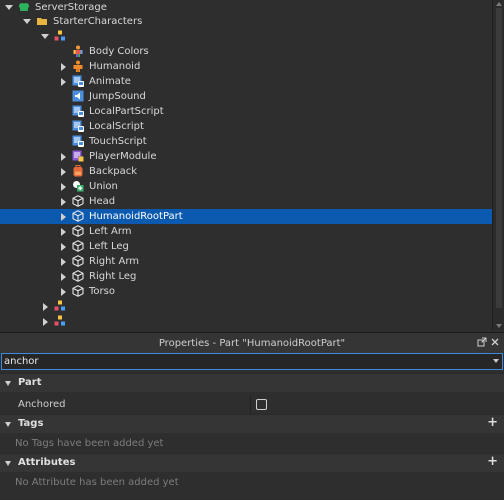 This screenshot has height=500, width=504. I want to click on explorer-item-label: PlayerModule, so click(123, 156).